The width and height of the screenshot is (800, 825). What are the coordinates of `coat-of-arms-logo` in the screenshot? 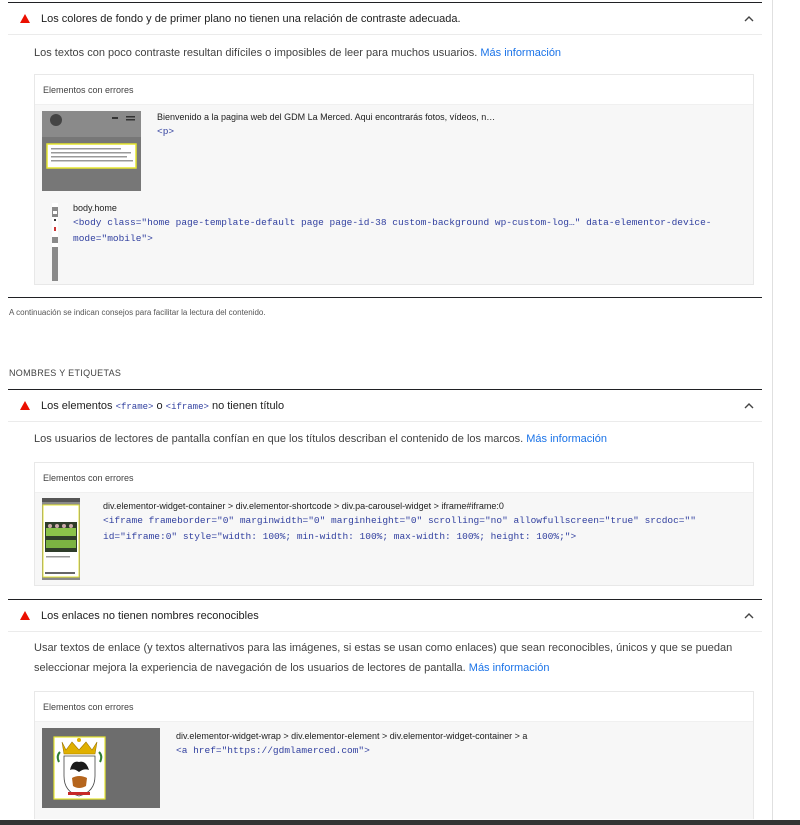 It's located at (79, 768).